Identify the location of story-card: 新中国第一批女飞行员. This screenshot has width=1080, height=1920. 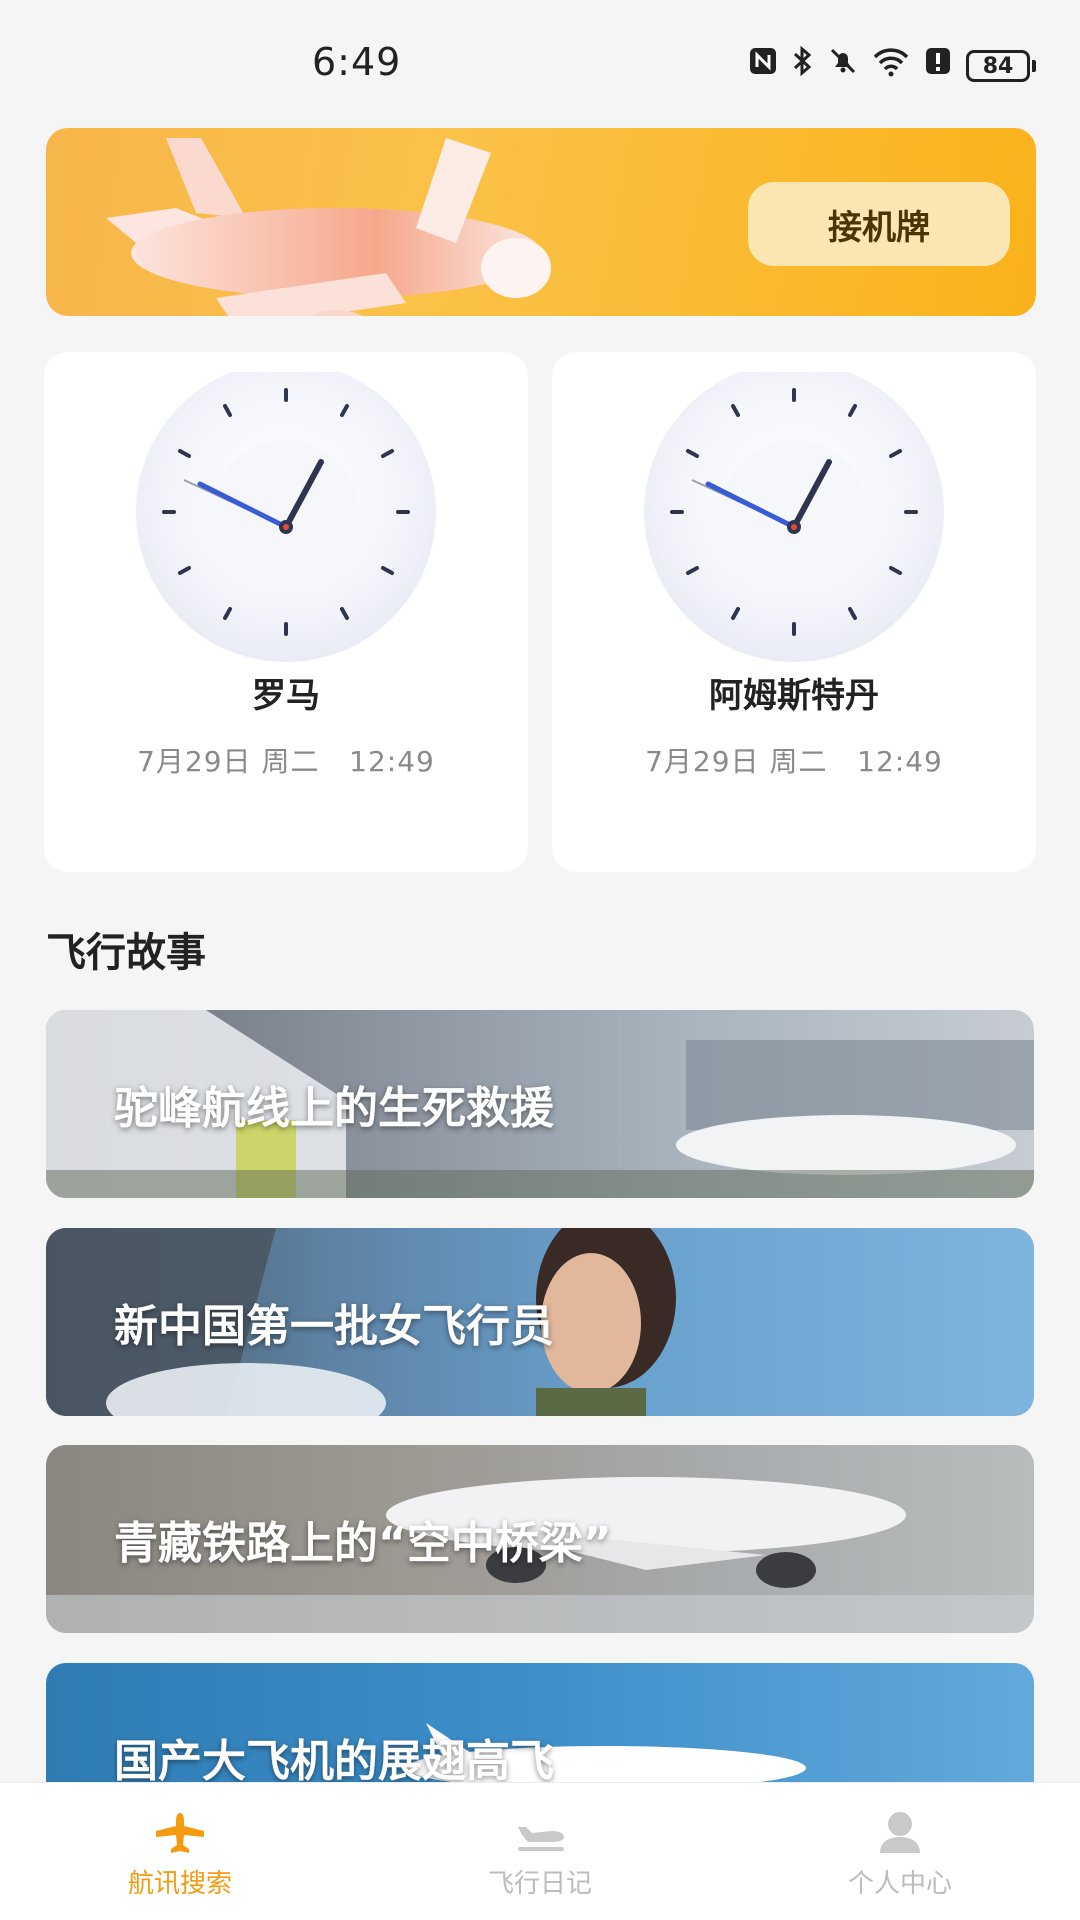
(540, 1322).